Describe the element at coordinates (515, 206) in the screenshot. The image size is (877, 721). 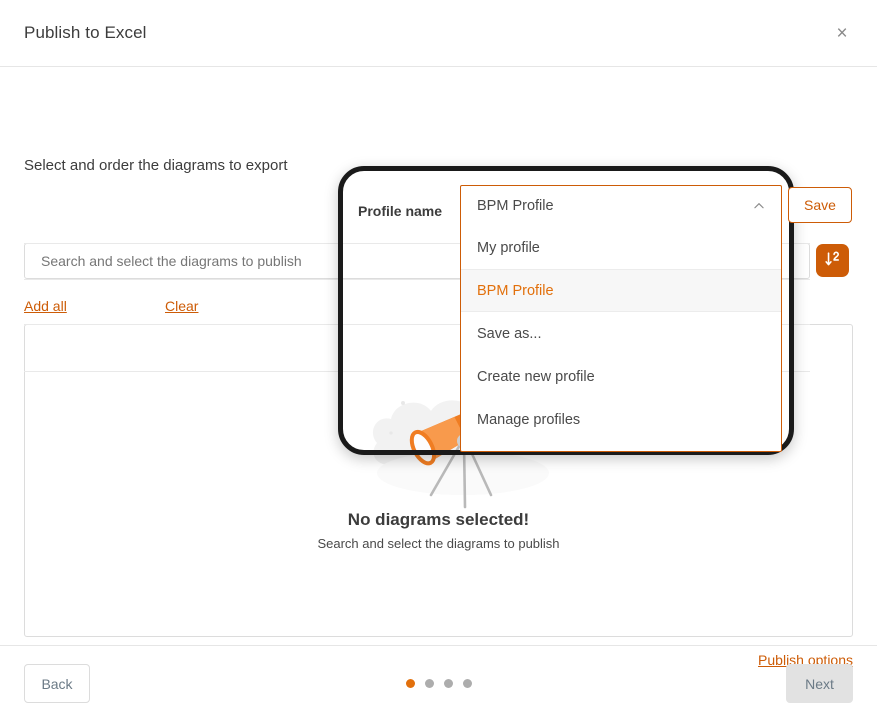
I see `profile-dropdown-value: BPM Profile` at that location.